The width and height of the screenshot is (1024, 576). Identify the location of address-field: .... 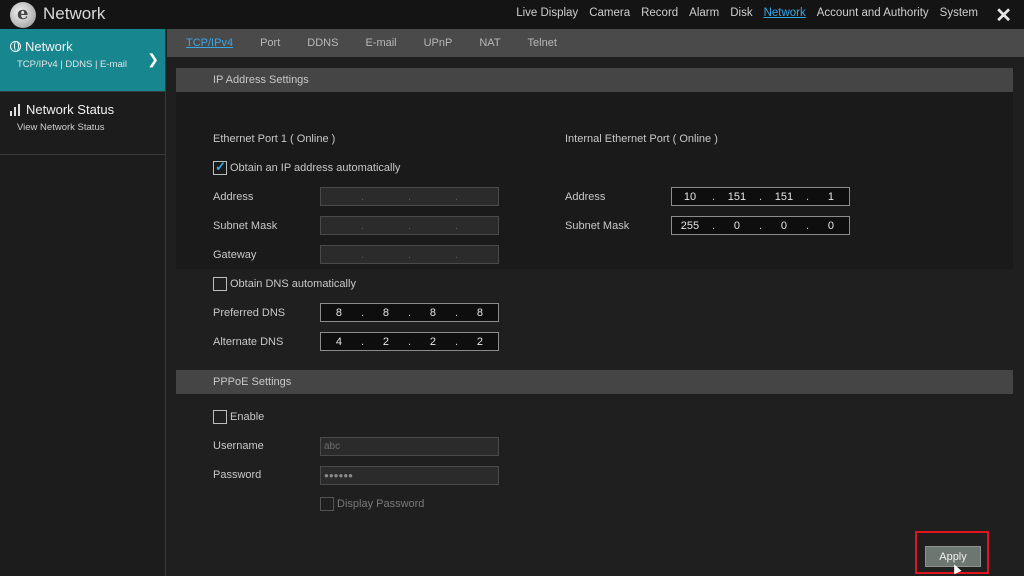
(409, 196).